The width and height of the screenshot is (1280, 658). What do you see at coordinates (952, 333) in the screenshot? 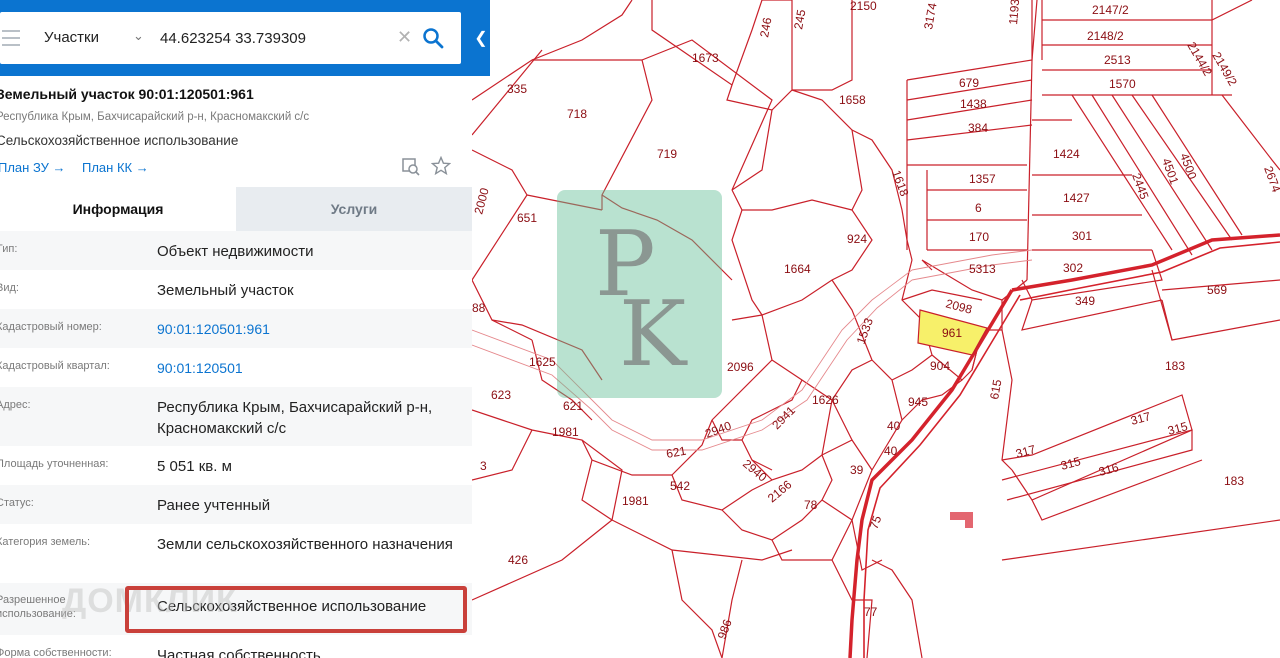
I see `svg-text: 961` at bounding box center [952, 333].